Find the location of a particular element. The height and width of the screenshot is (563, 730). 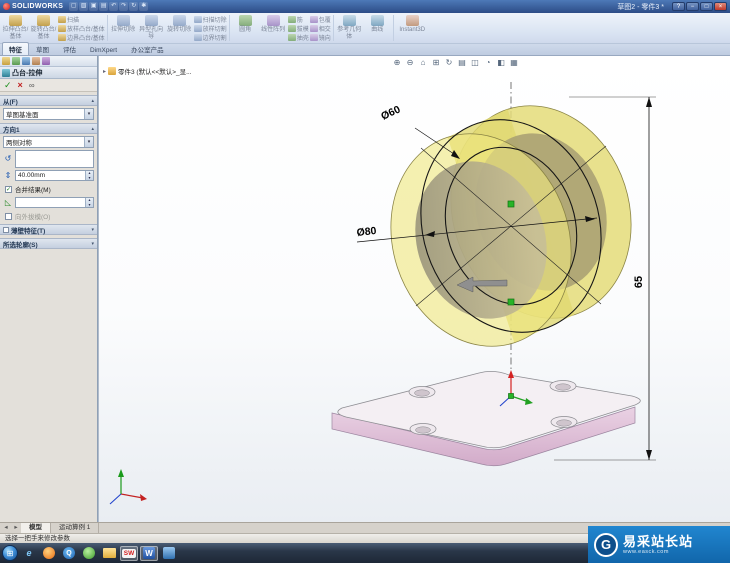

tab-features: 特征 is located at coordinates (15, 48).